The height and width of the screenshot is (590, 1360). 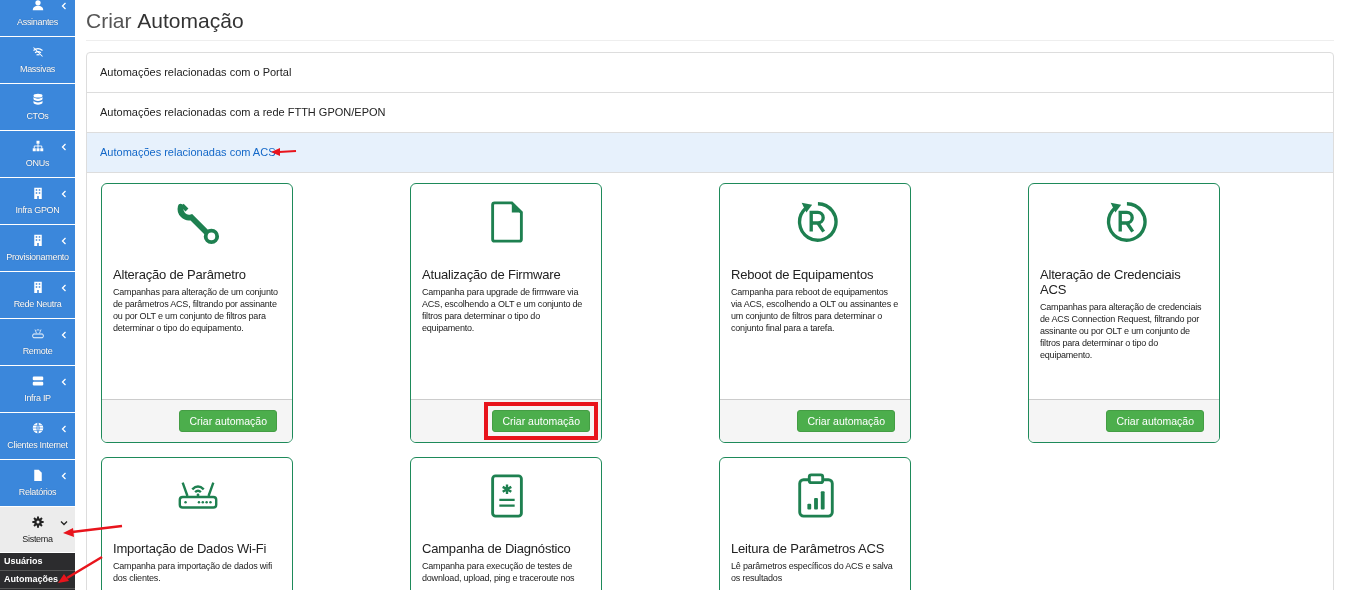 What do you see at coordinates (37, 99) in the screenshot?
I see `database-icon` at bounding box center [37, 99].